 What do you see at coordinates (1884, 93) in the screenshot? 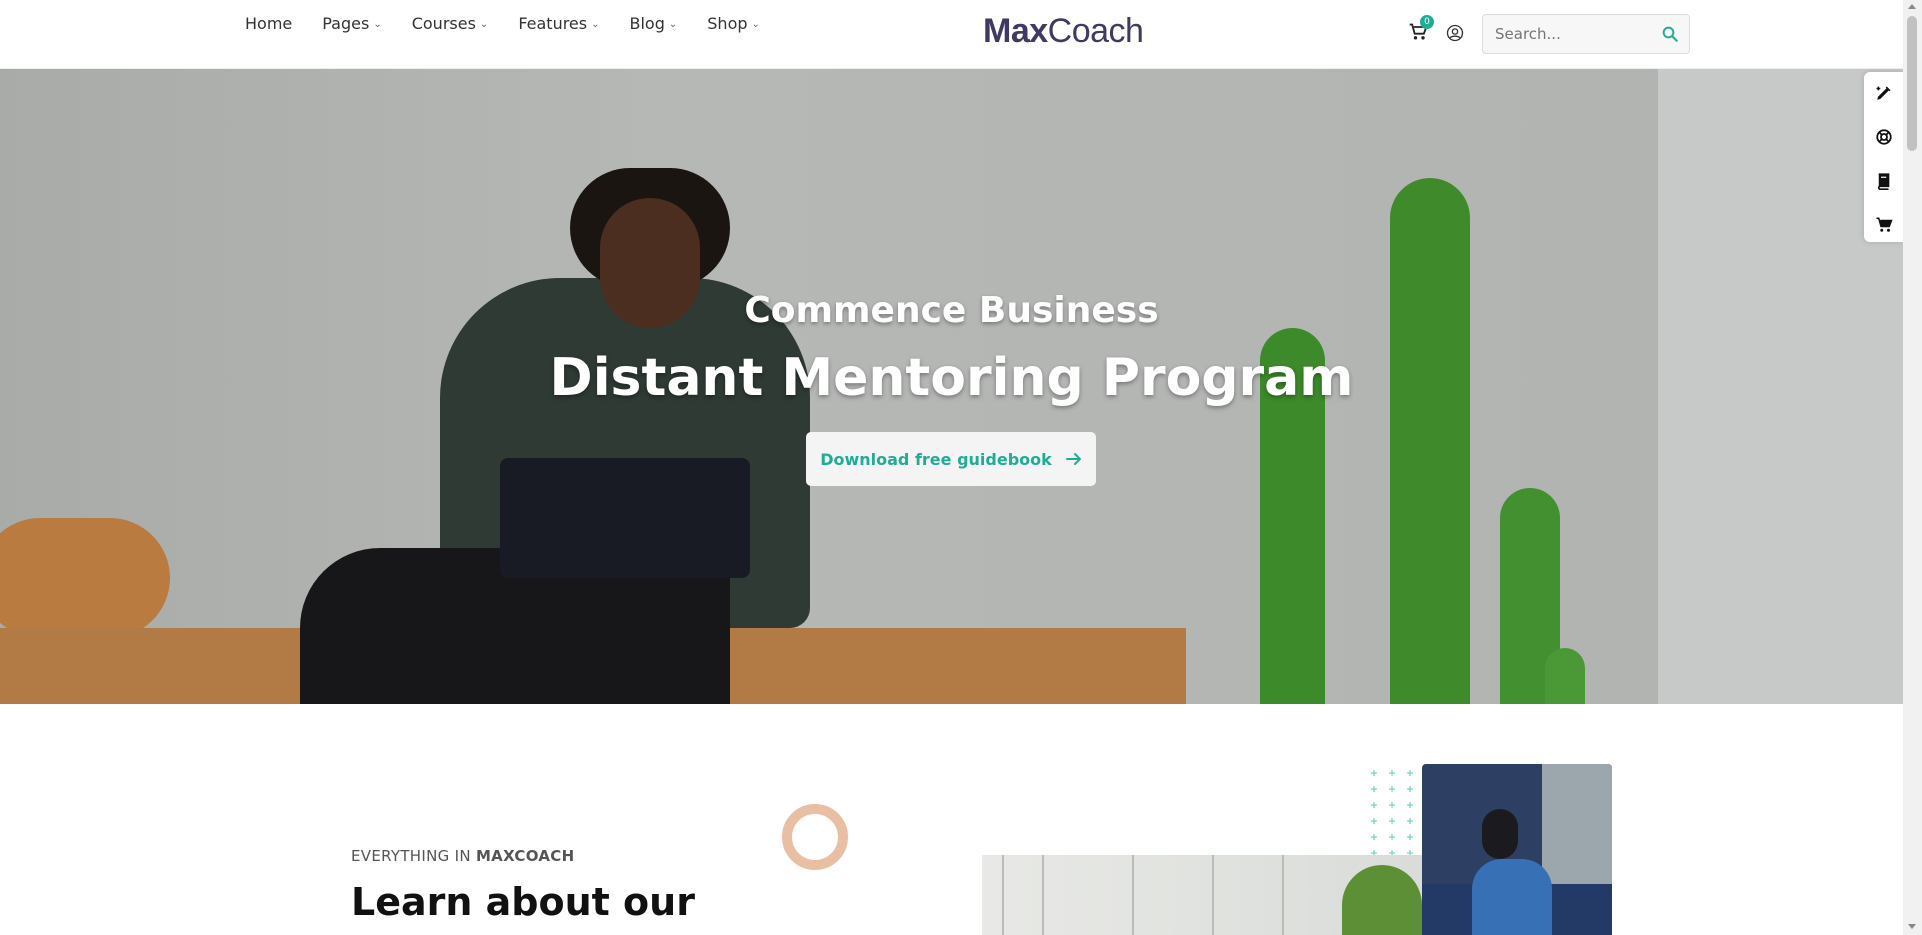
I see `edit-icon` at bounding box center [1884, 93].